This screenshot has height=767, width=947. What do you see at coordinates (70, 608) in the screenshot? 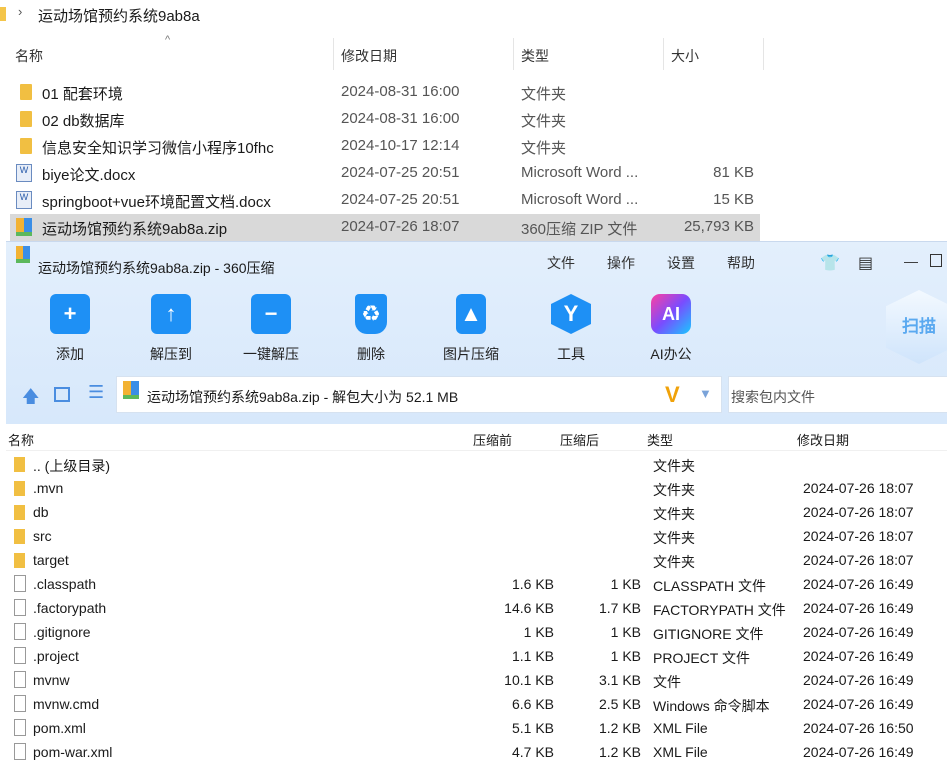
I see `file-name: .factorypath` at bounding box center [70, 608].